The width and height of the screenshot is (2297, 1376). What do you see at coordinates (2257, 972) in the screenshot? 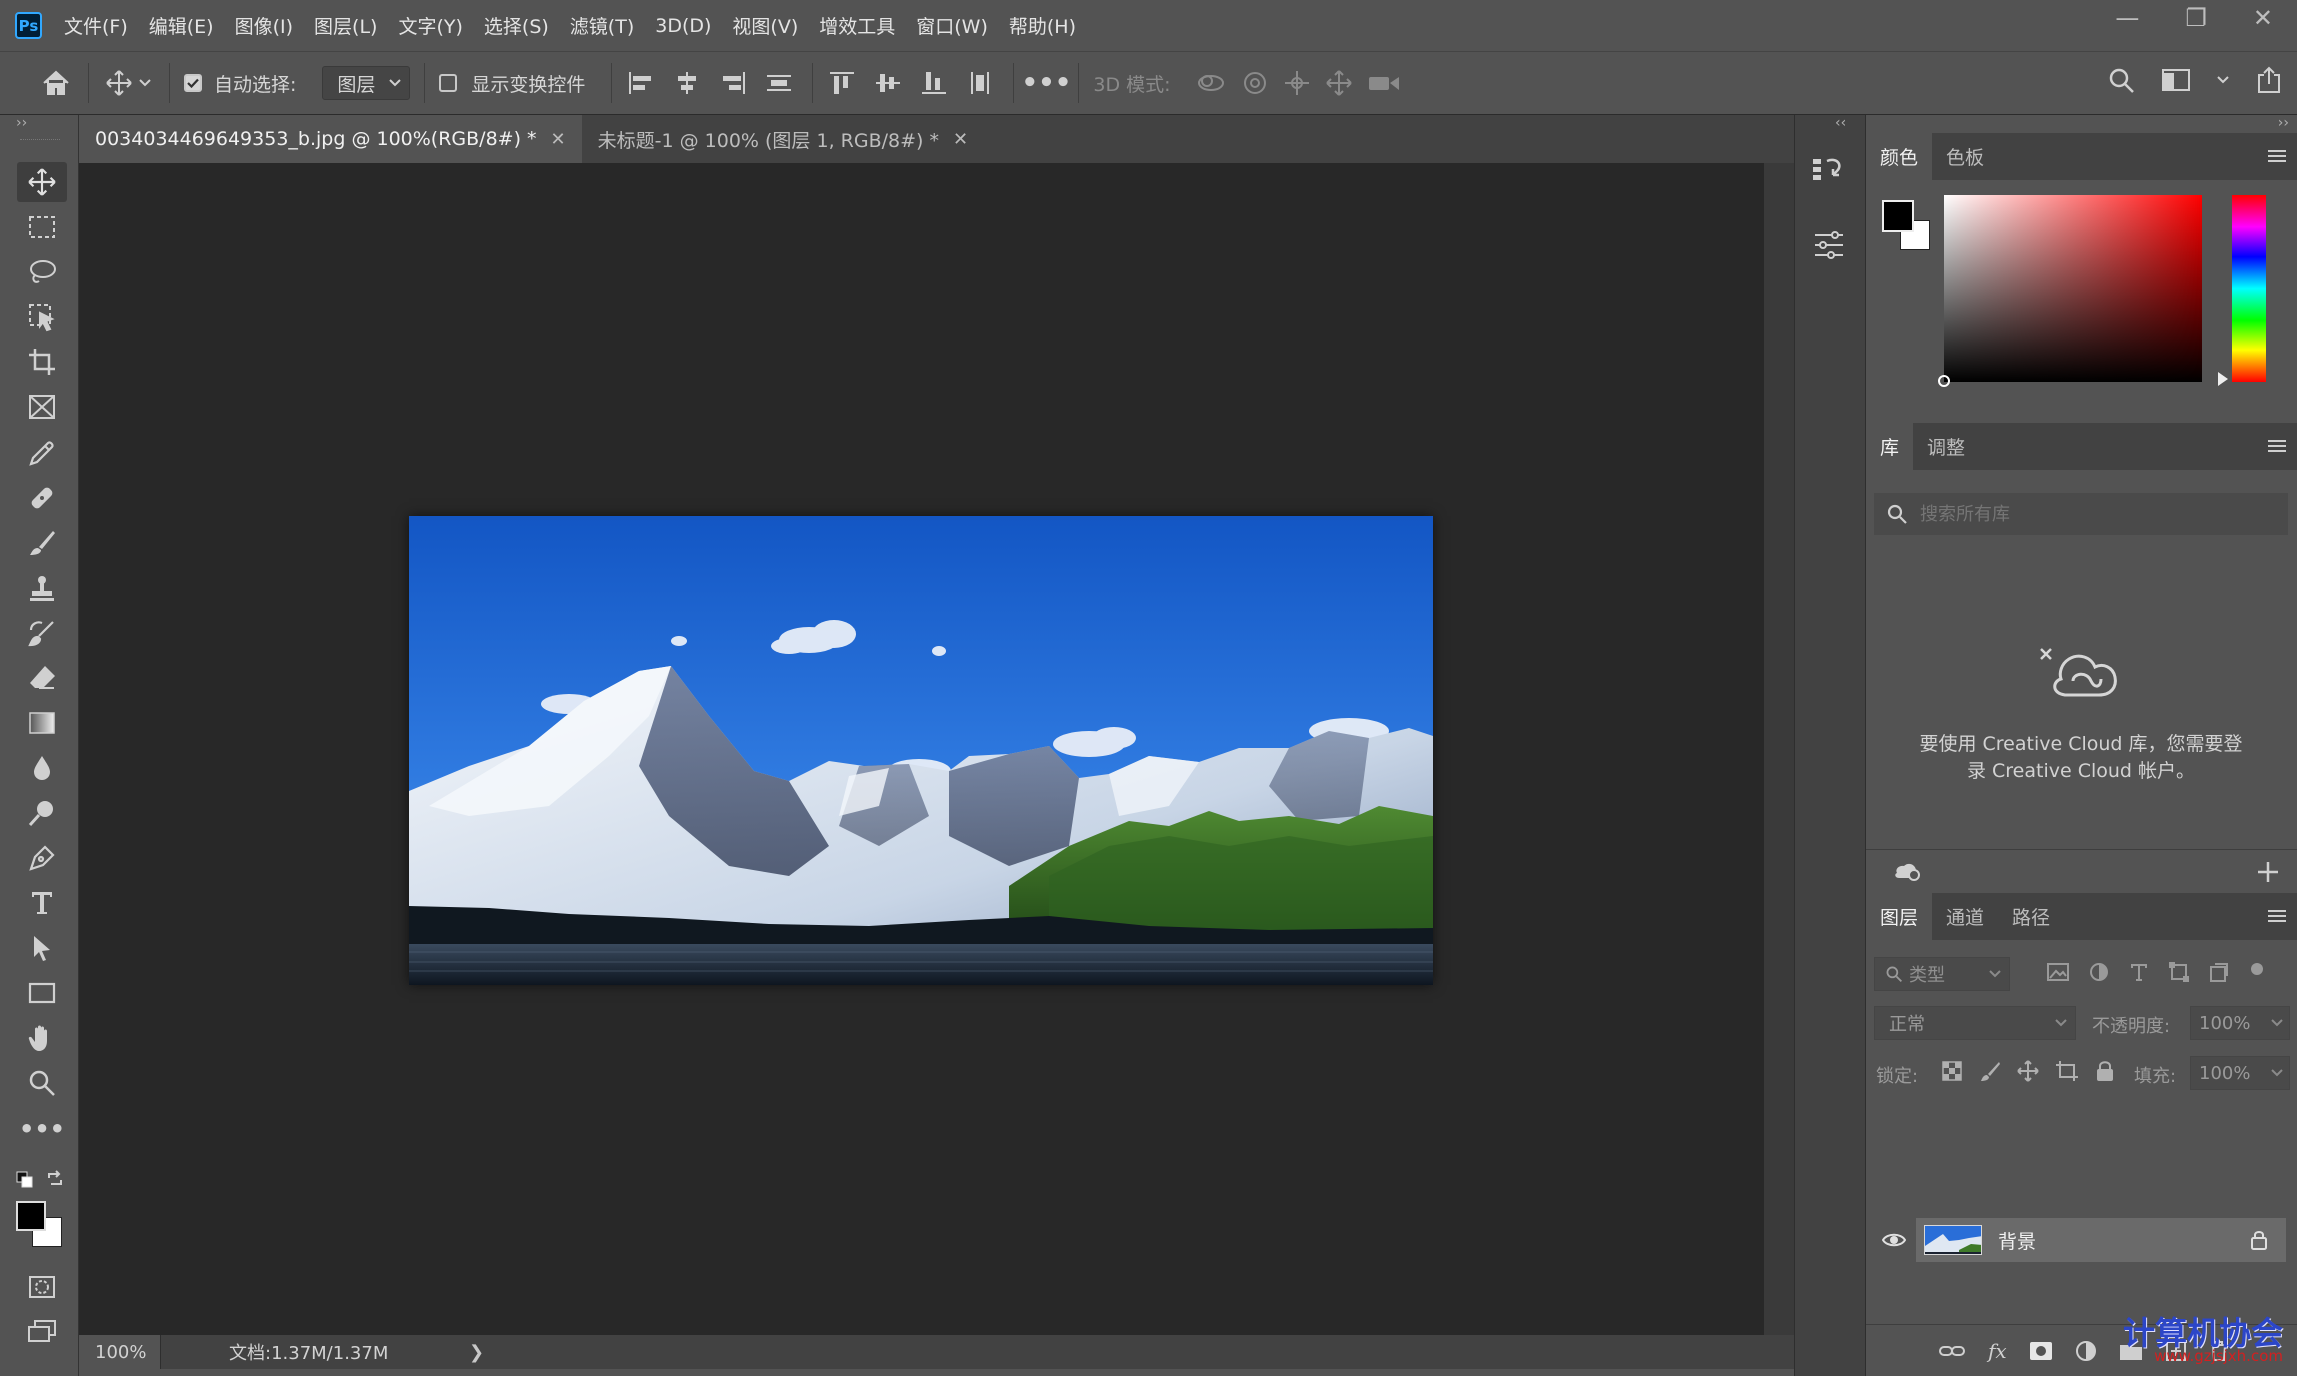
I see `filter-toggle-icon` at bounding box center [2257, 972].